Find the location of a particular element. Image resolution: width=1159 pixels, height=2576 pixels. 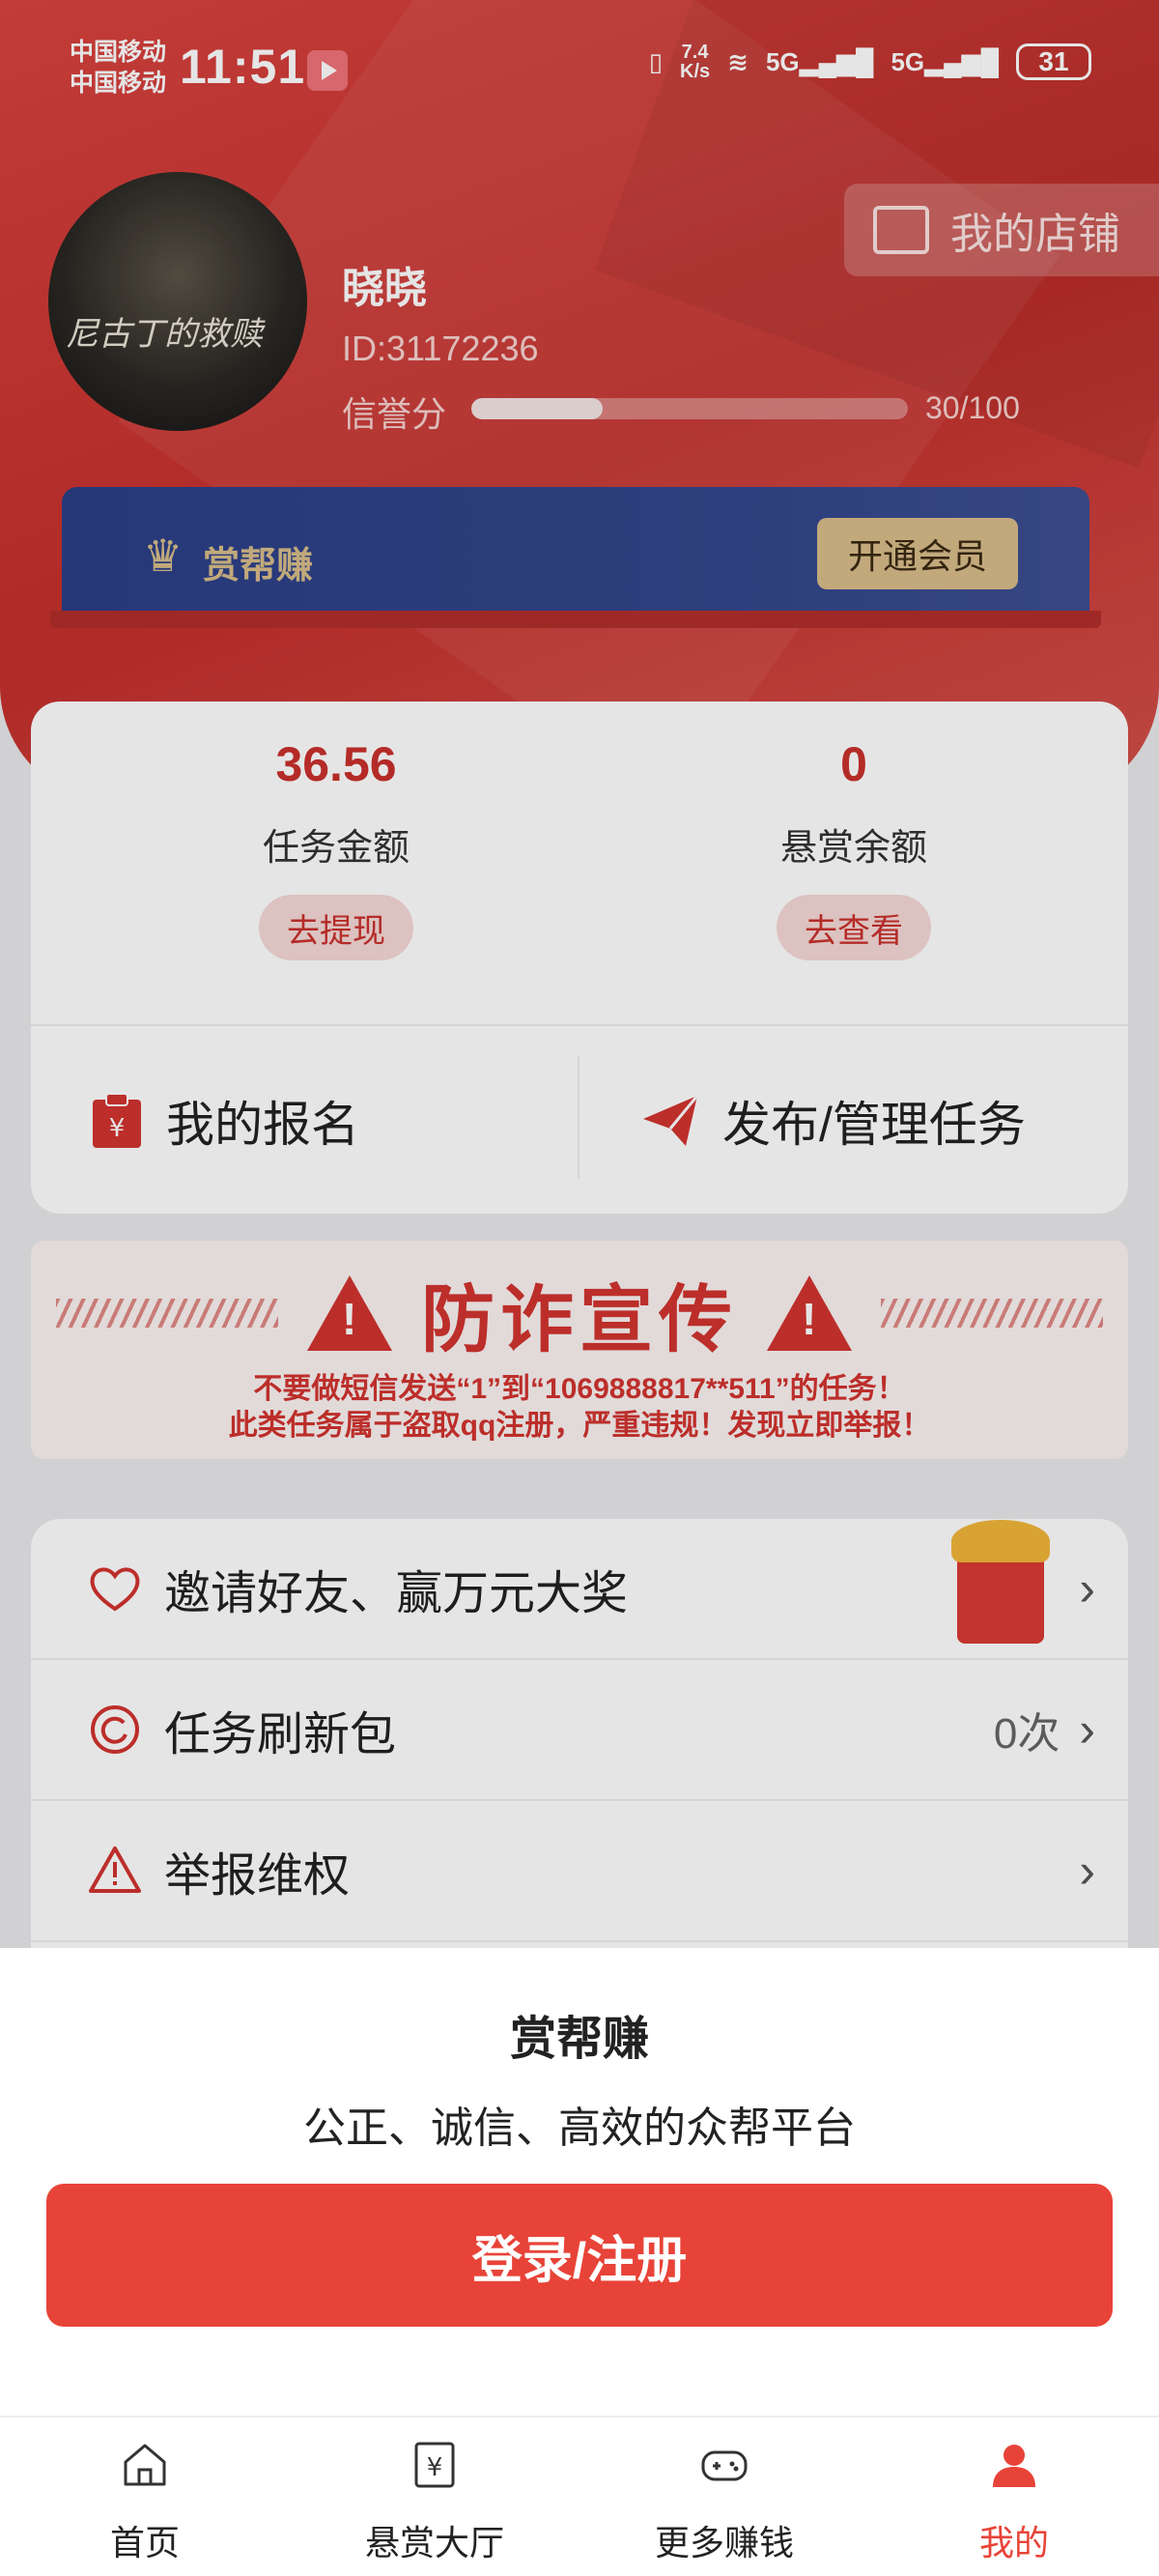

sheet-title: 赏帮赚 is located at coordinates (579, 2040).